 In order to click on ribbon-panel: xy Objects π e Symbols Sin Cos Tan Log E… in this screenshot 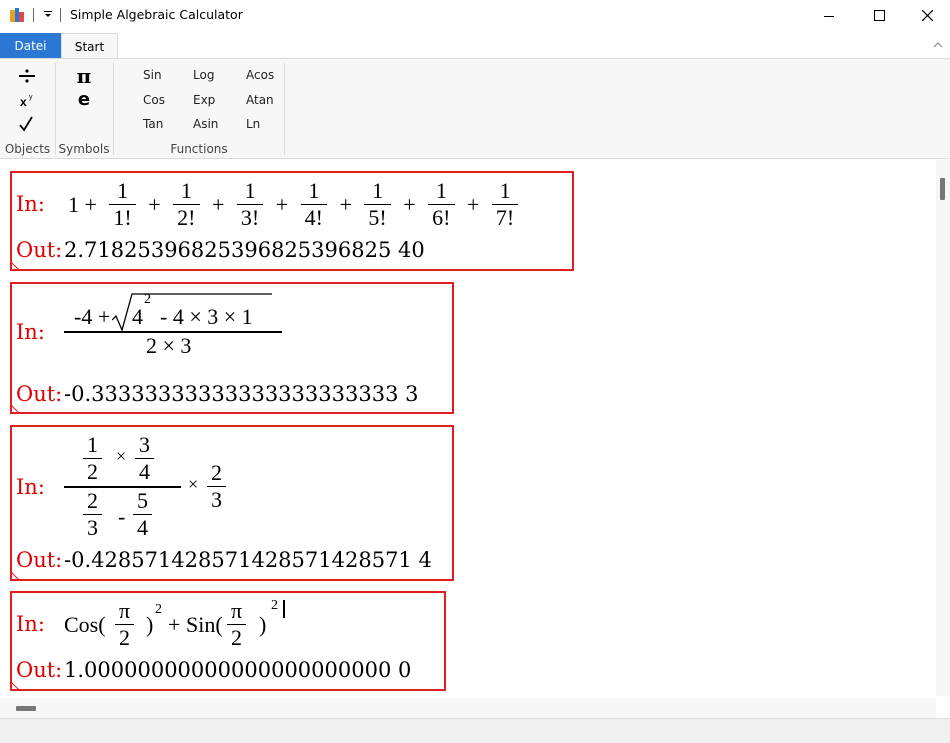, I will do `click(475, 108)`.